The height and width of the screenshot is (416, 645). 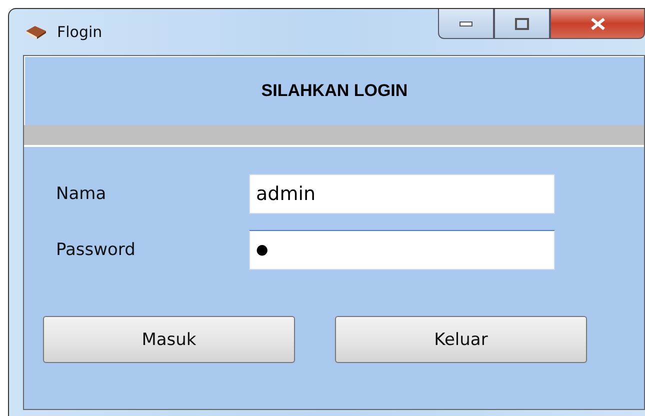 I want to click on maximize-icon, so click(x=522, y=24).